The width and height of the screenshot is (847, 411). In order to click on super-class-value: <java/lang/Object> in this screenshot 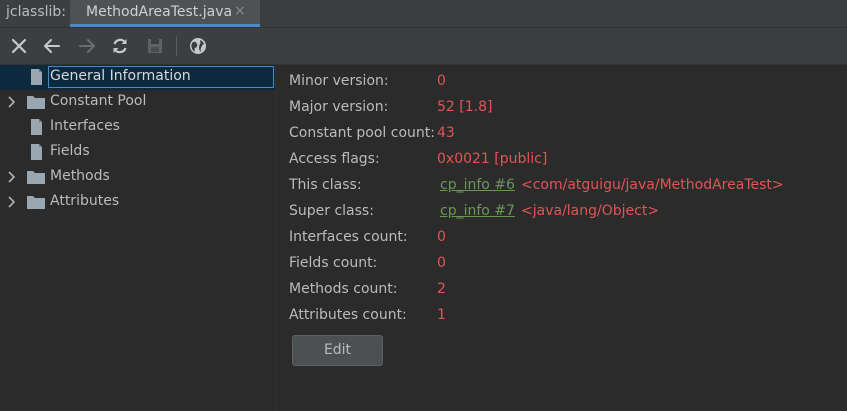, I will do `click(590, 211)`.